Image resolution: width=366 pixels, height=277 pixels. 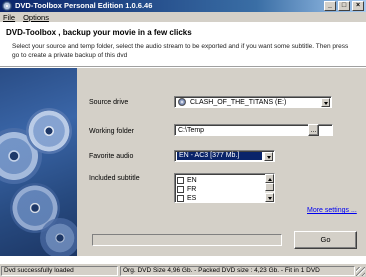 I want to click on maximize-button: □, so click(x=344, y=6).